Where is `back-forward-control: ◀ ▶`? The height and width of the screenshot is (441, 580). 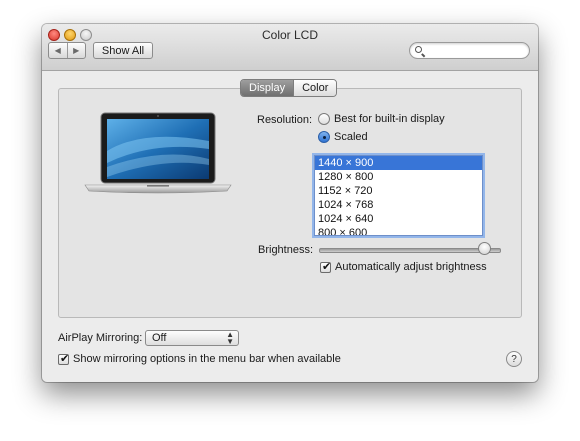 back-forward-control: ◀ ▶ is located at coordinates (67, 50).